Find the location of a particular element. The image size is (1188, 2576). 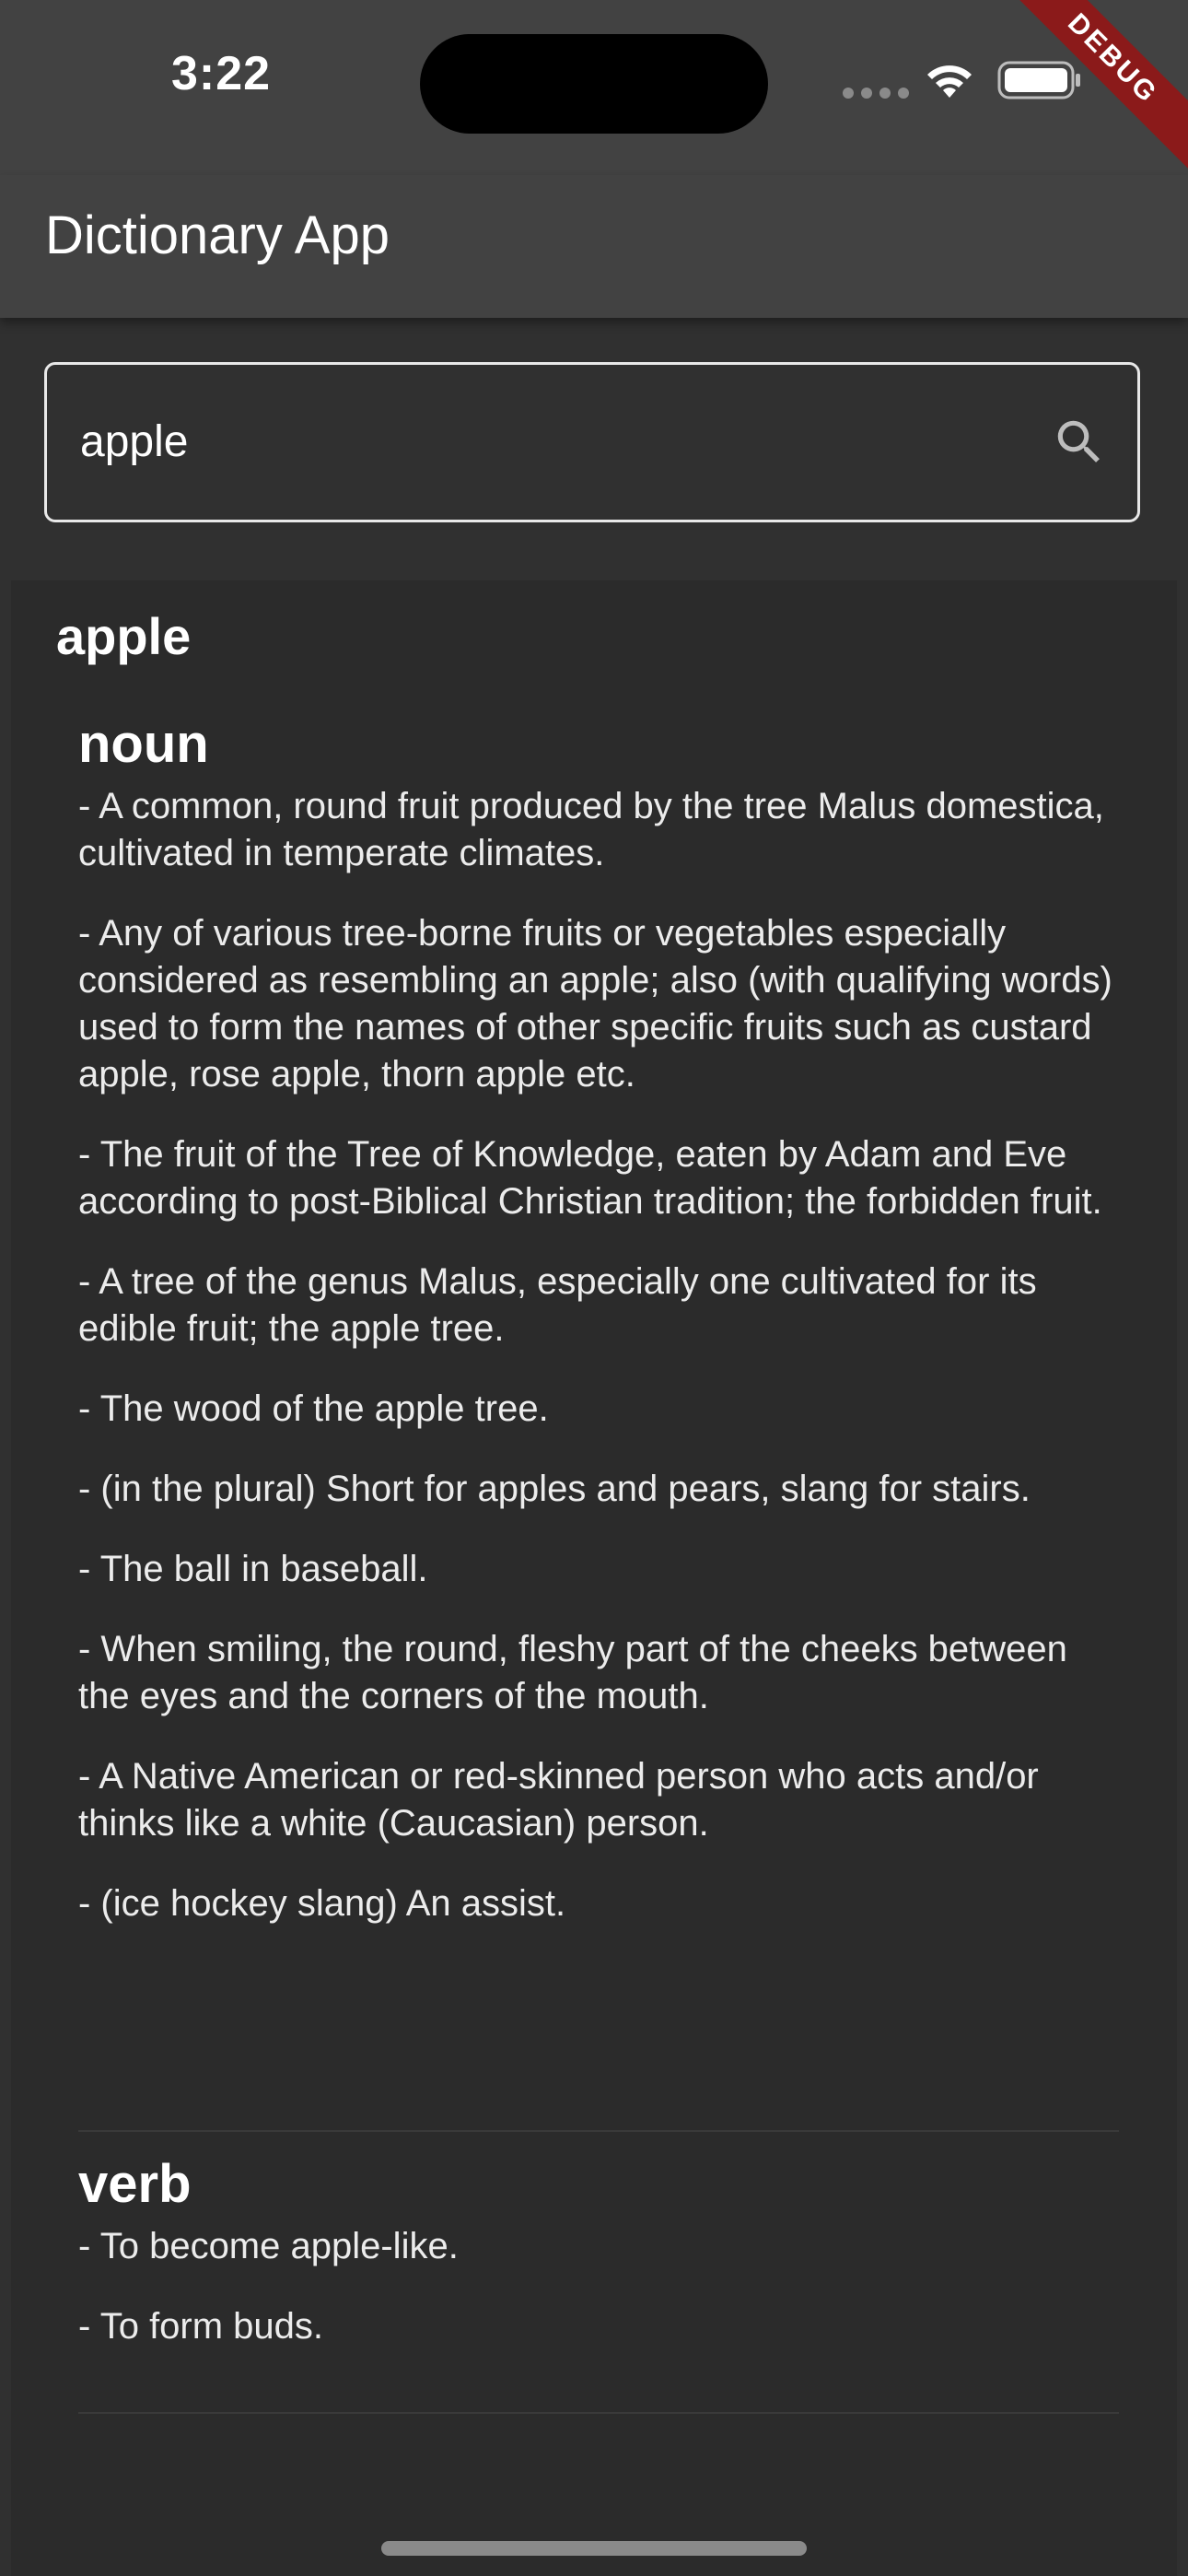

dynamic-island is located at coordinates (594, 84).